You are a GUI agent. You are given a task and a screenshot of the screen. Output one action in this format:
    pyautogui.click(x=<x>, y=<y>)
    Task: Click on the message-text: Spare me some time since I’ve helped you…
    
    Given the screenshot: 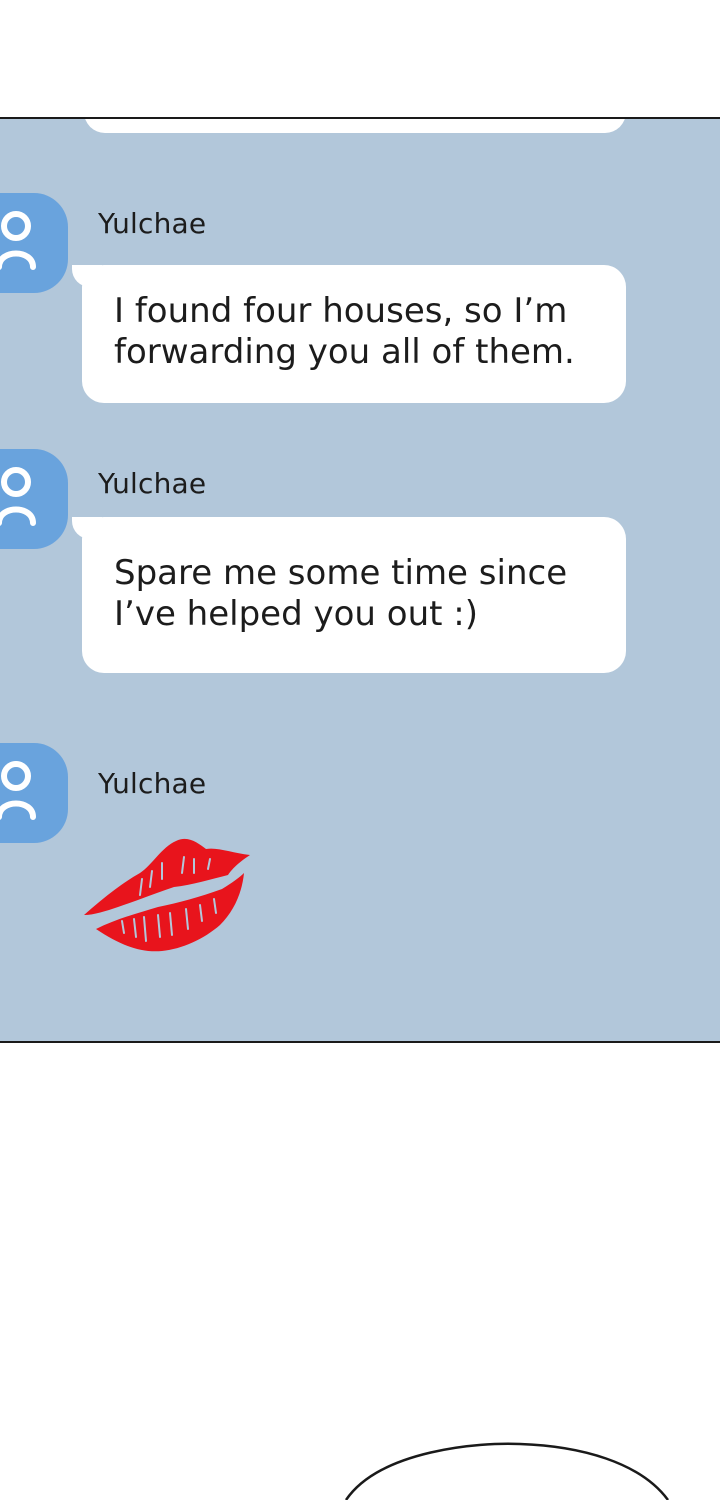 What is the action you would take?
    pyautogui.click(x=341, y=593)
    